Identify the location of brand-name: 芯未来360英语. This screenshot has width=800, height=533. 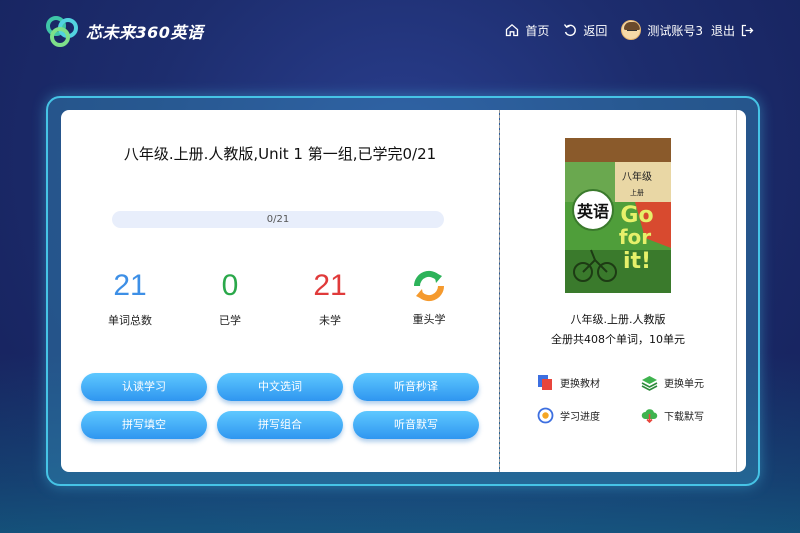
(145, 32).